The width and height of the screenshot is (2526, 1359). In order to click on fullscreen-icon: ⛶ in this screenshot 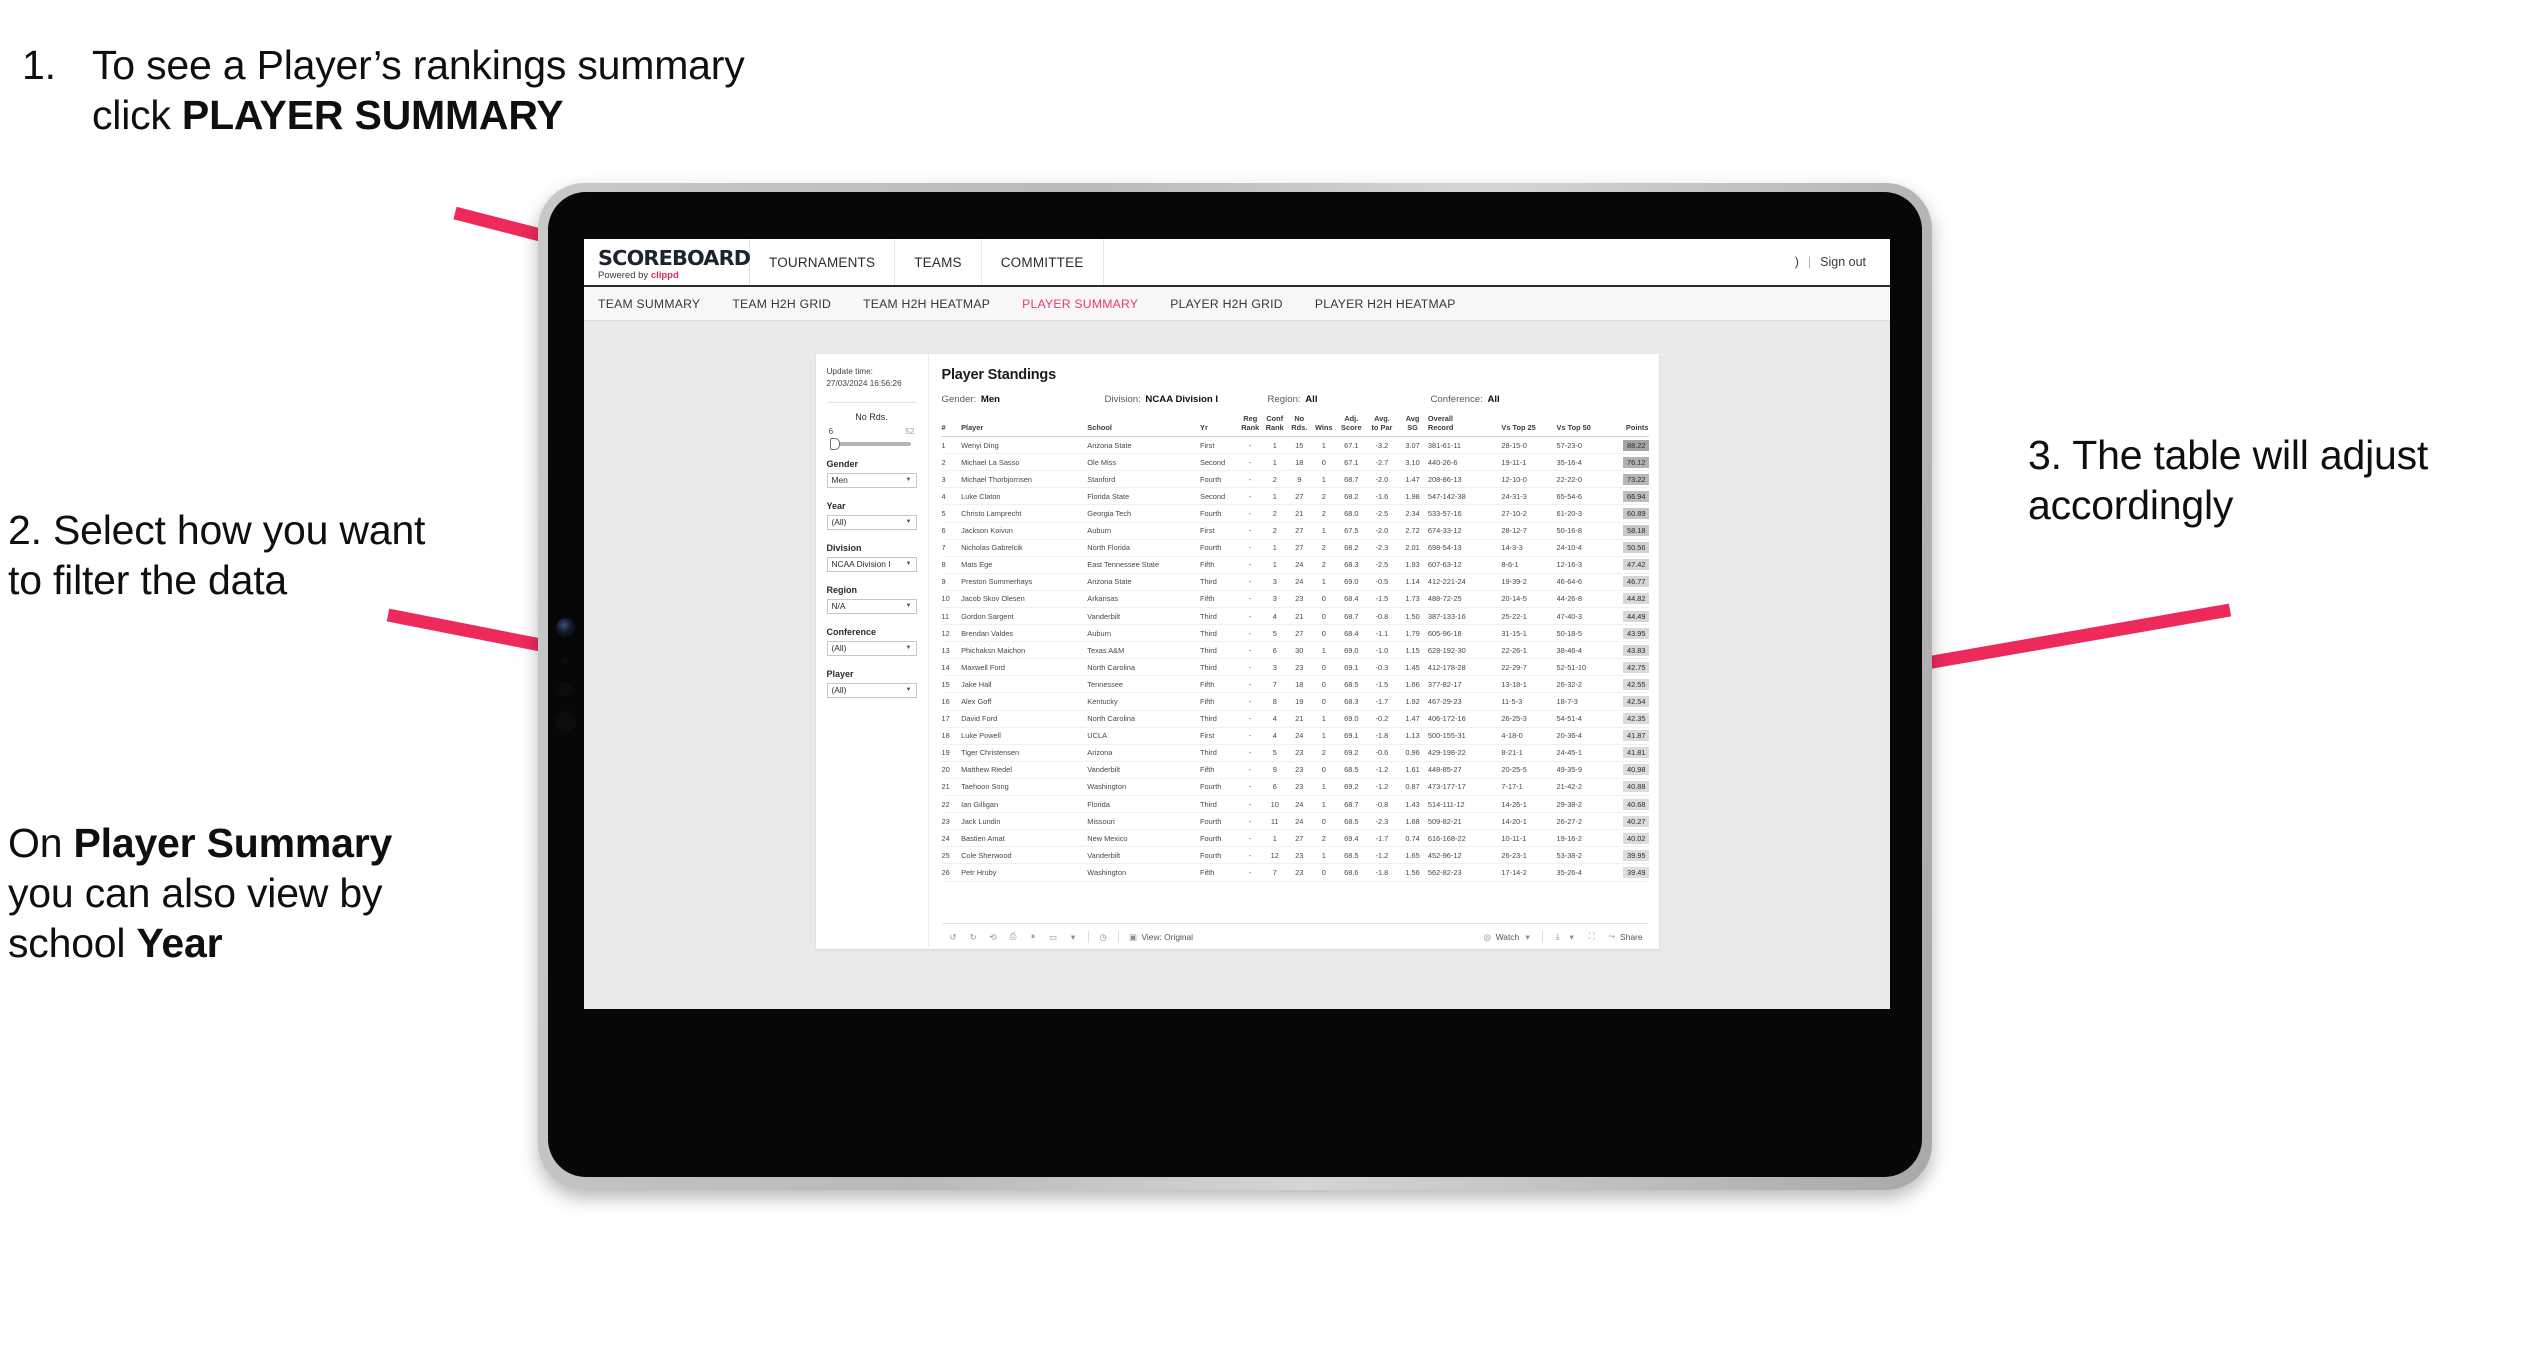, I will do `click(1591, 936)`.